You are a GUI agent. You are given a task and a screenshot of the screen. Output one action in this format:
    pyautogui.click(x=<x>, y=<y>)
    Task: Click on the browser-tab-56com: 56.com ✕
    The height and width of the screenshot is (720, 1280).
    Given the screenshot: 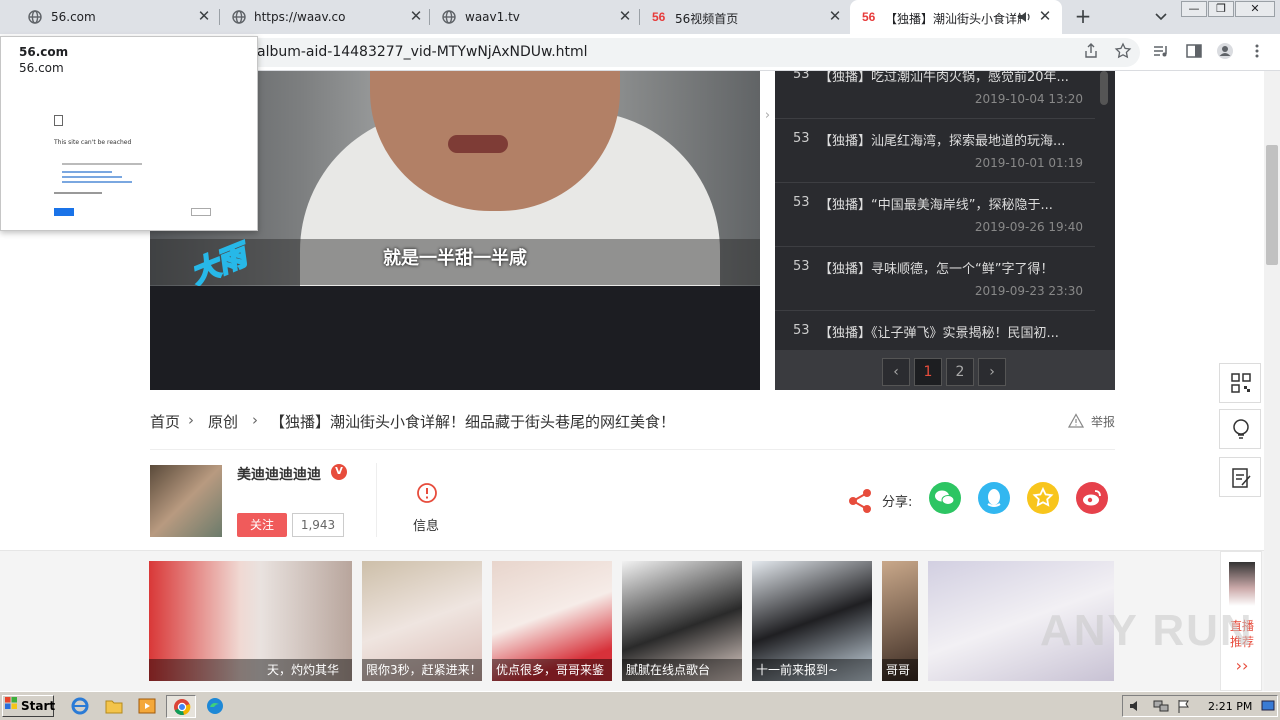 What is the action you would take?
    pyautogui.click(x=114, y=17)
    